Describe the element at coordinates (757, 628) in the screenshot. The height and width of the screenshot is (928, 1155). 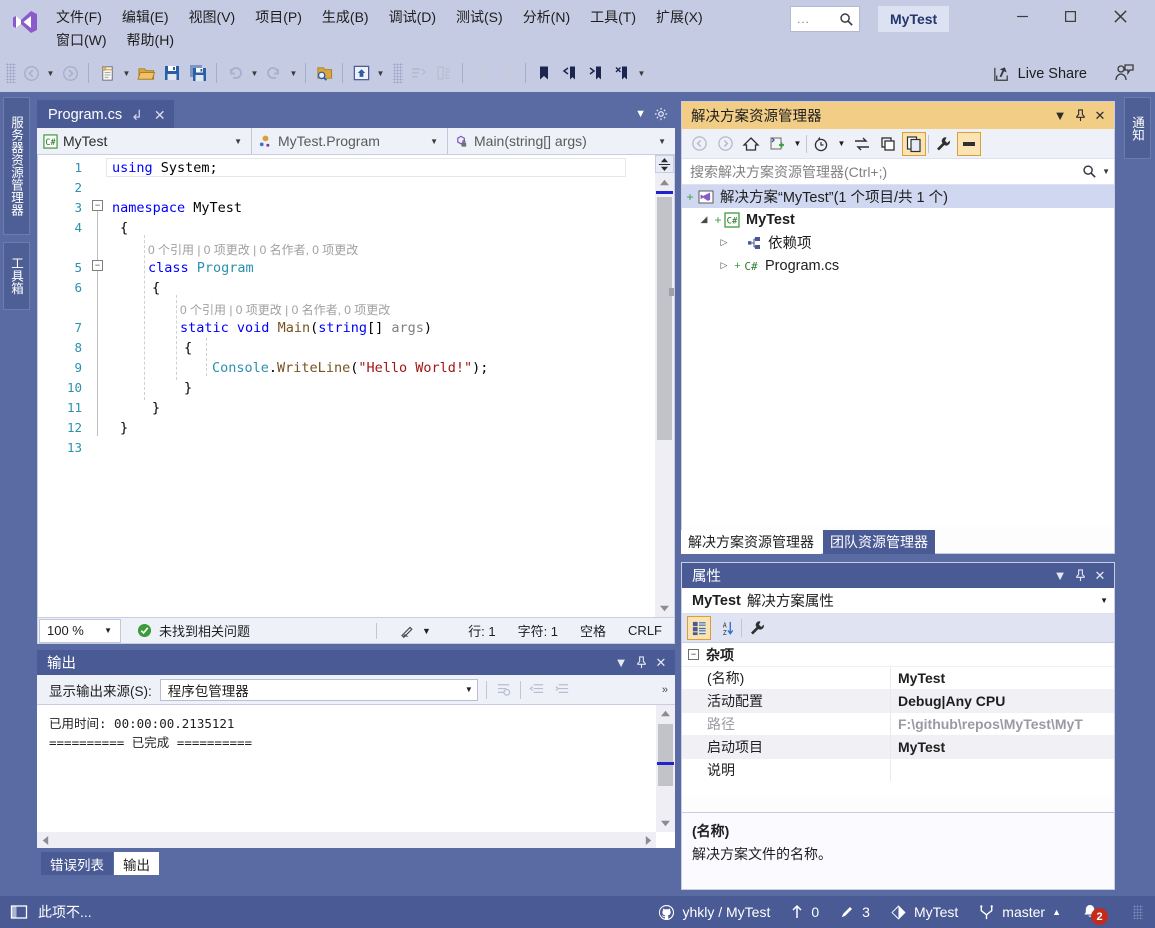
I see `property-pages-icon` at that location.